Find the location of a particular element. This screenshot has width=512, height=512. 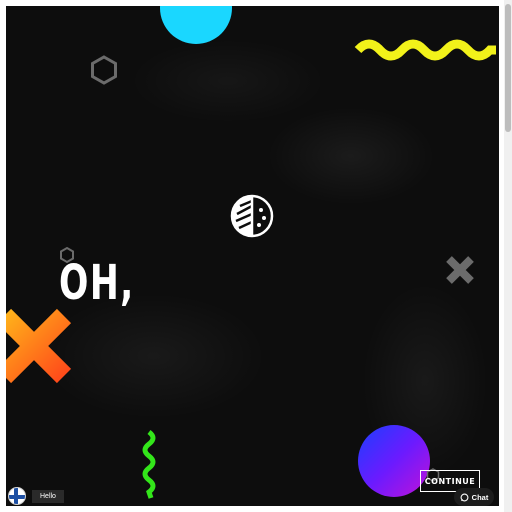

hexagon-icon is located at coordinates (104, 70).